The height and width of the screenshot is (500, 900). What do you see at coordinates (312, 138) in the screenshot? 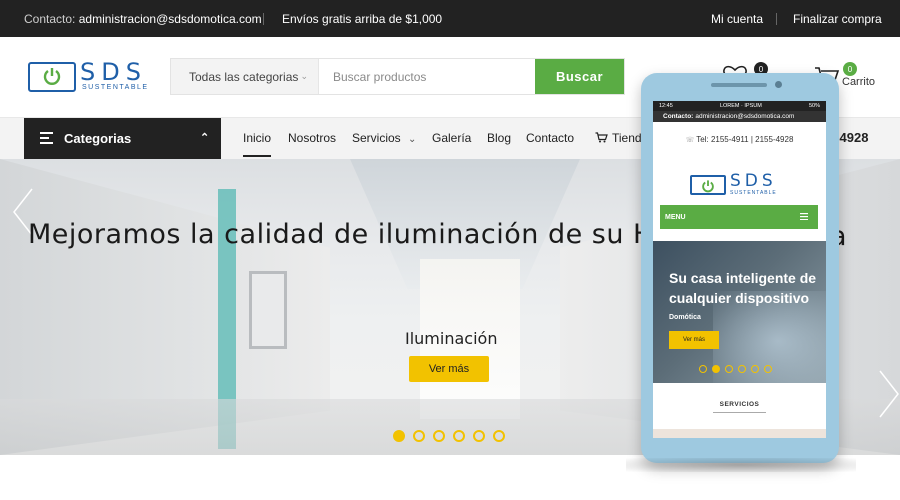
I see `nav-item-nosotros: Nosotros` at bounding box center [312, 138].